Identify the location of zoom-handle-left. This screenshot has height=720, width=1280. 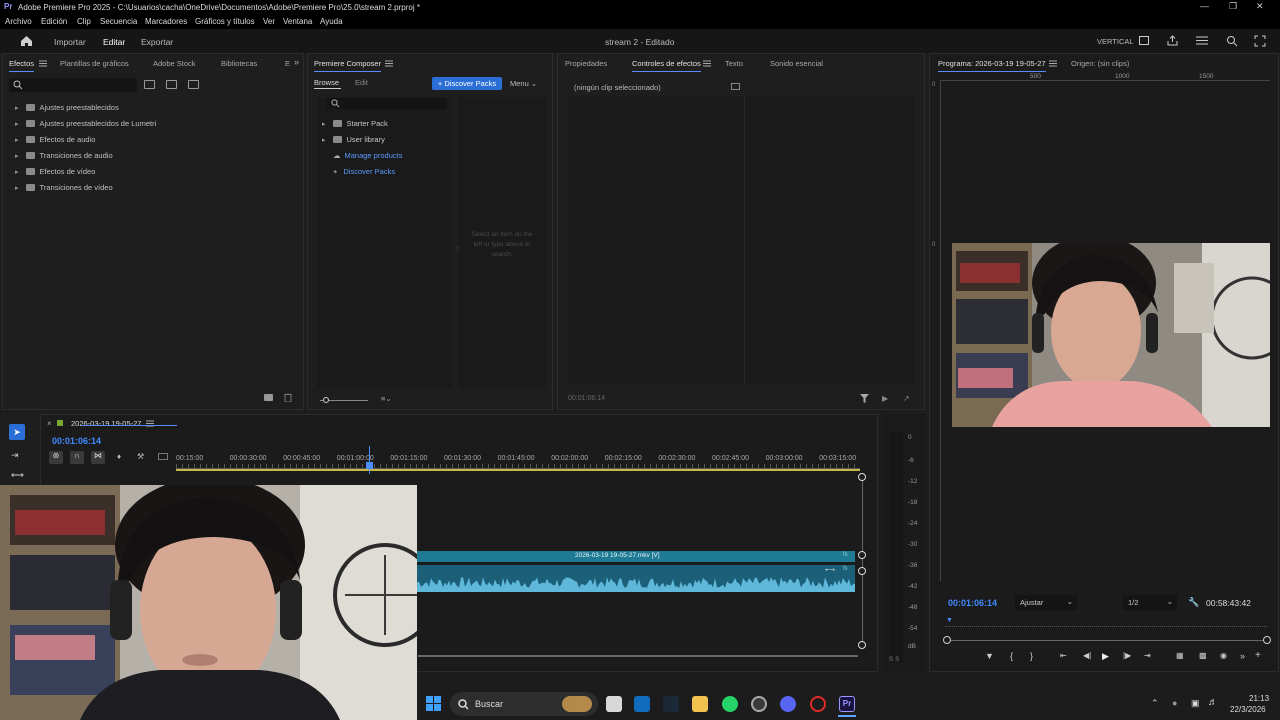
(947, 640).